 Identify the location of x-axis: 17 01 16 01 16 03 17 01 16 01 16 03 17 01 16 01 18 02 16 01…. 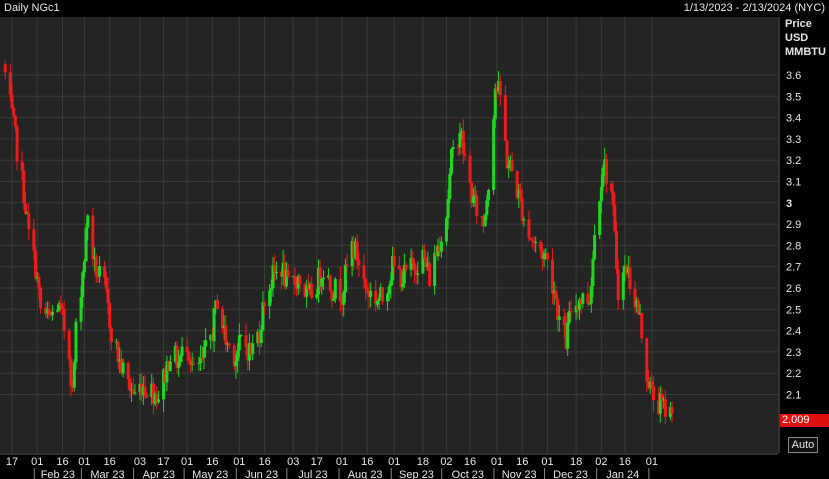
(389, 466).